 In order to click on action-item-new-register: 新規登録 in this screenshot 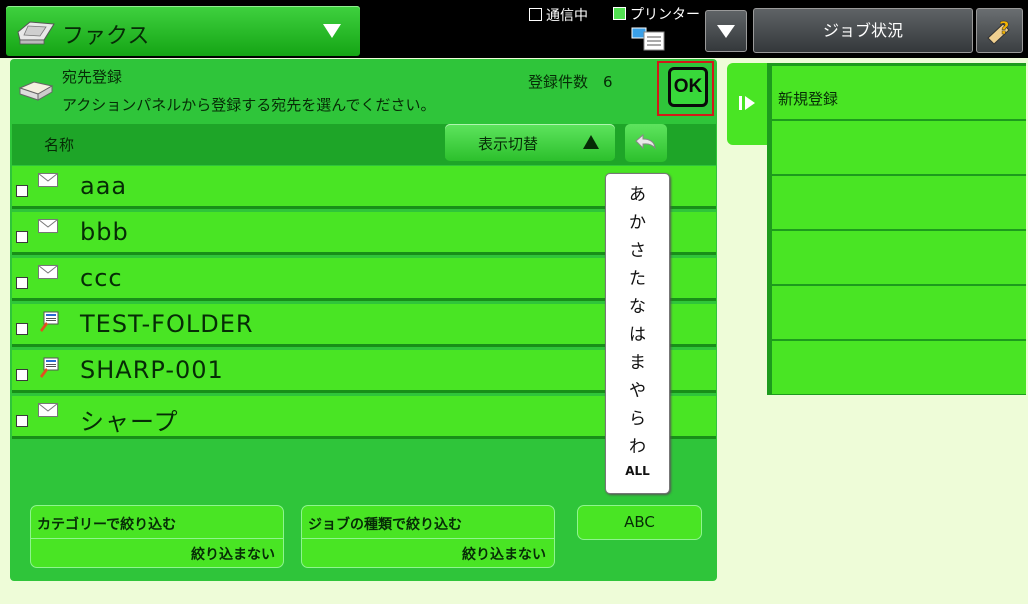, I will do `click(899, 93)`.